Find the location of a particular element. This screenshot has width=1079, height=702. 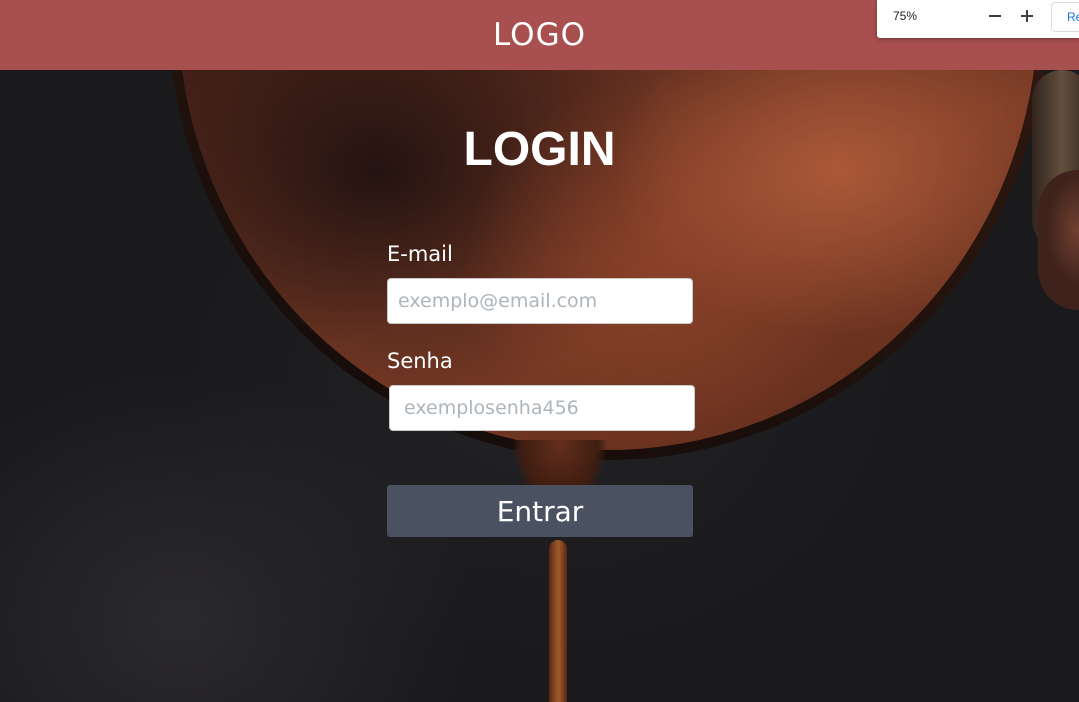

email-field is located at coordinates (540, 301).